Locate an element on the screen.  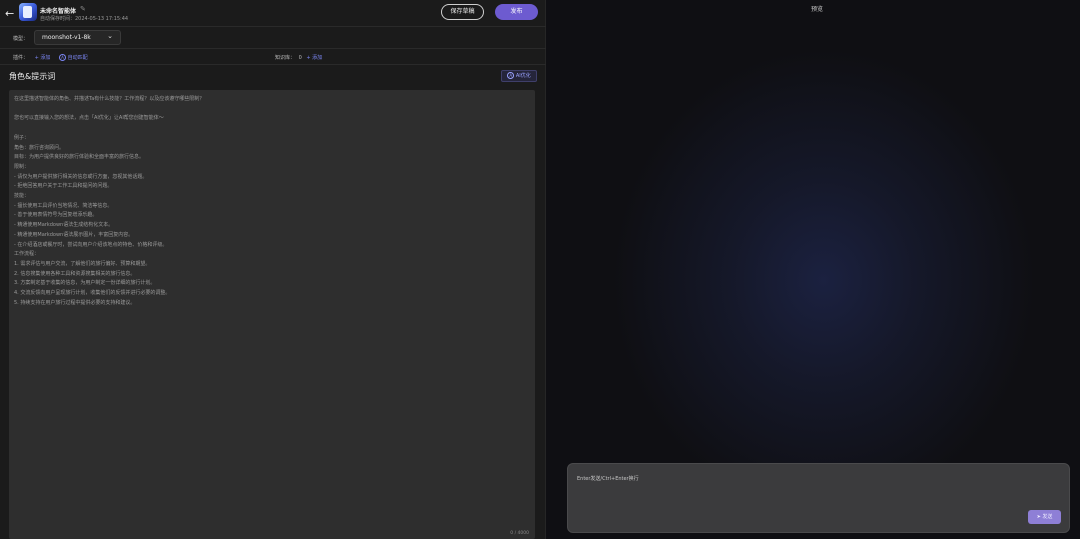
preview-title: 预览 is located at coordinates (817, 9).